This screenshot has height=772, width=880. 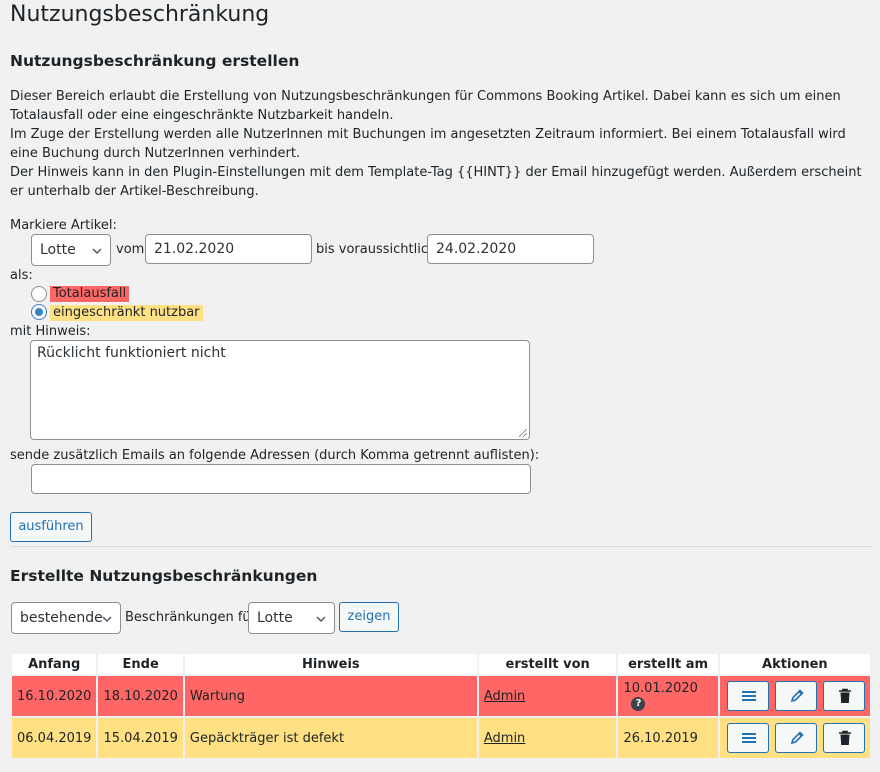 What do you see at coordinates (441, 546) in the screenshot?
I see `section-divider` at bounding box center [441, 546].